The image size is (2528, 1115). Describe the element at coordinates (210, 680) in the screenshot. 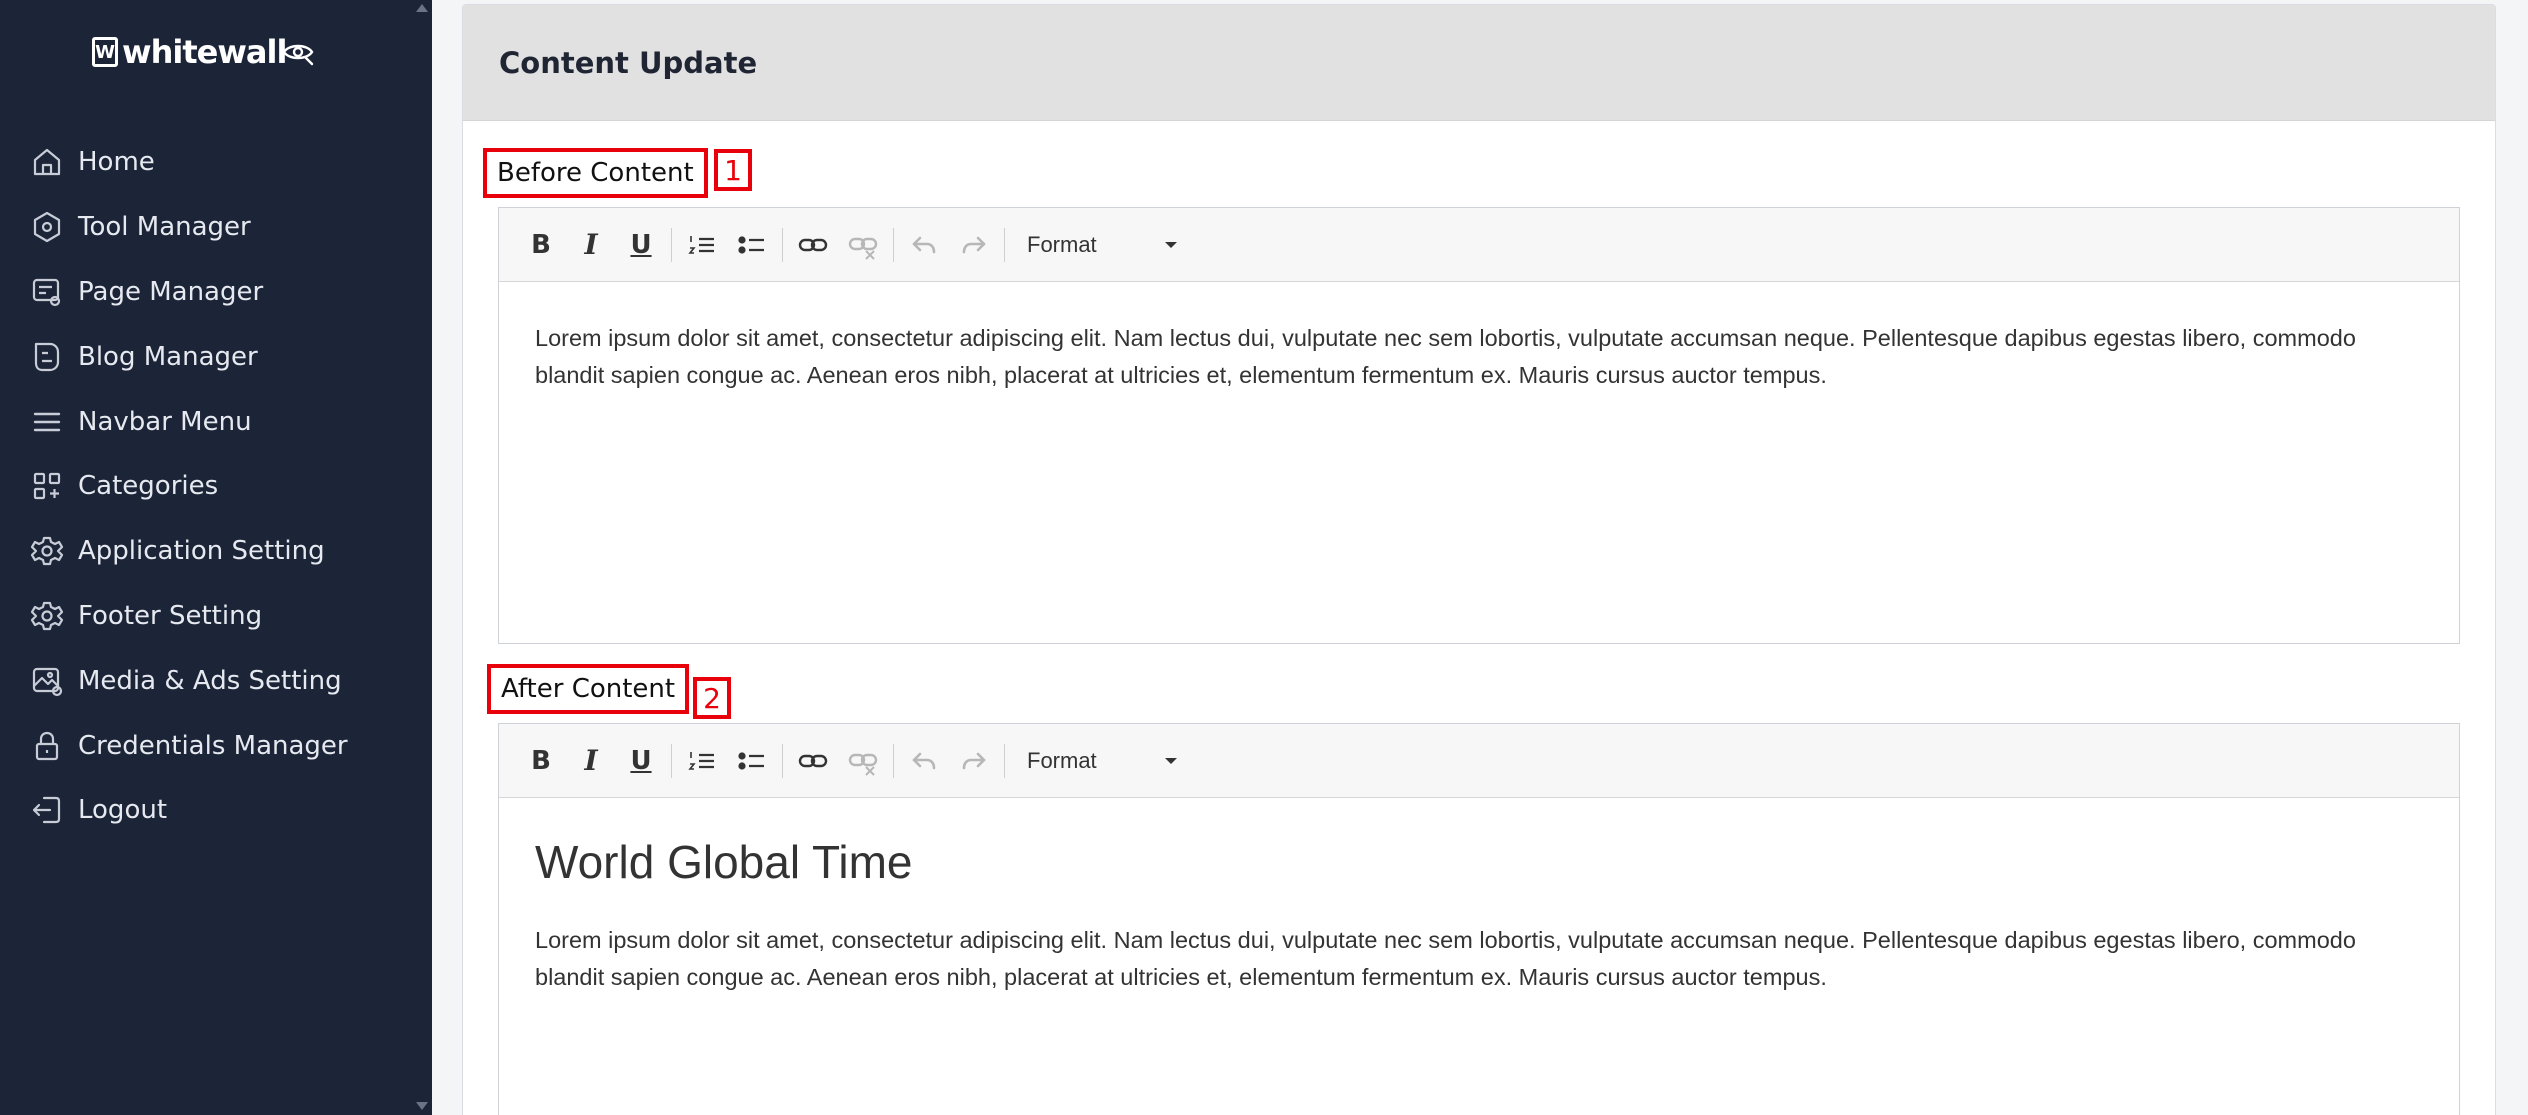

I see `sidebar-item-label: Media & Ads Setting` at that location.